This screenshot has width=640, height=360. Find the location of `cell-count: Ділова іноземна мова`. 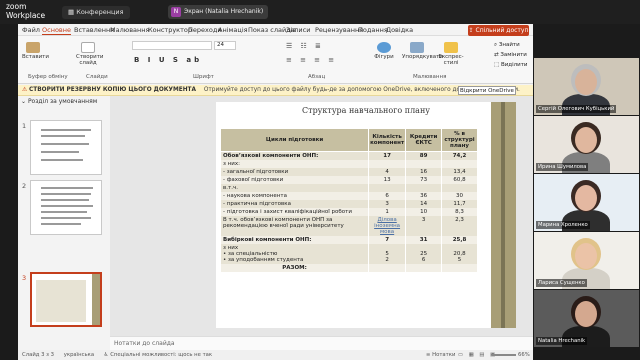

cell-count: Ділова іноземна мова is located at coordinates (387, 226).